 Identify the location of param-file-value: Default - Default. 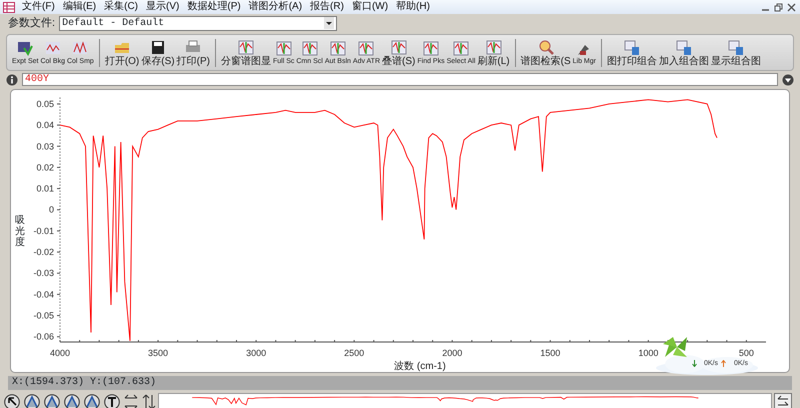
(113, 23).